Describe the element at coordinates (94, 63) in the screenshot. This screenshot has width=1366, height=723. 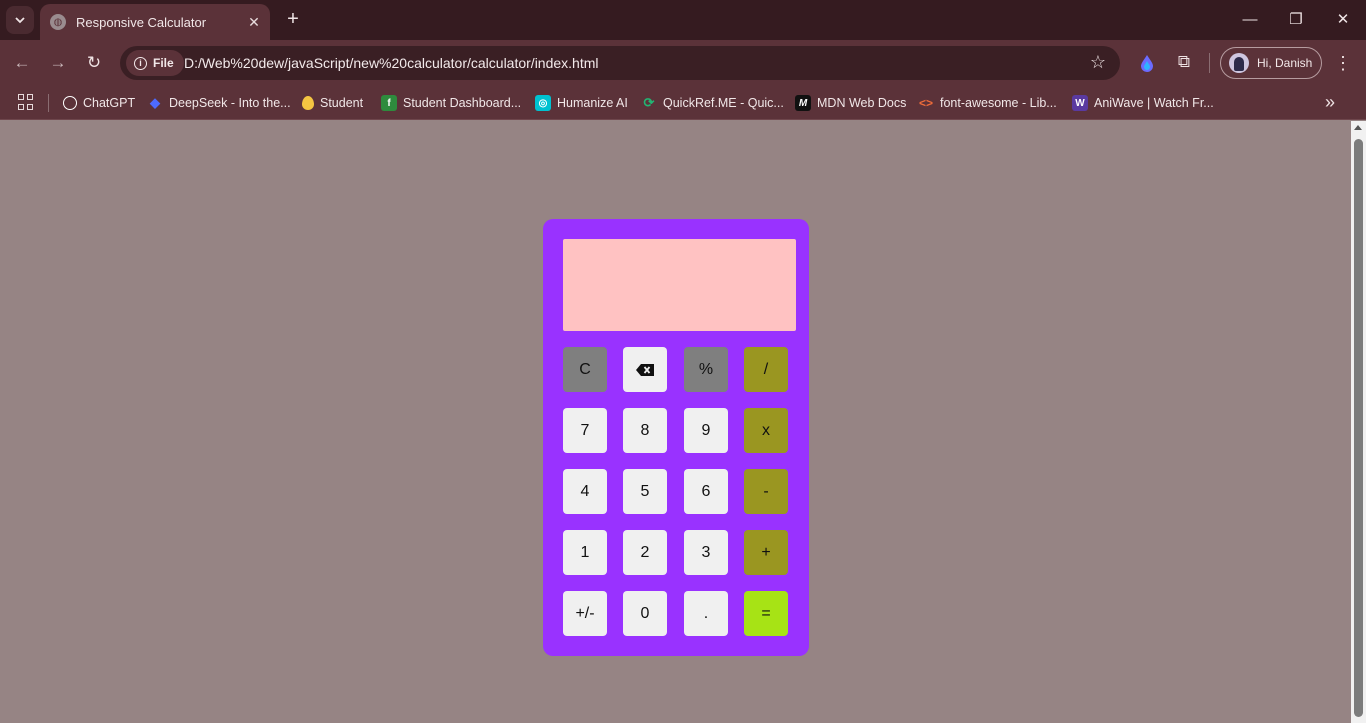
I see `reload-icon: ↻` at that location.